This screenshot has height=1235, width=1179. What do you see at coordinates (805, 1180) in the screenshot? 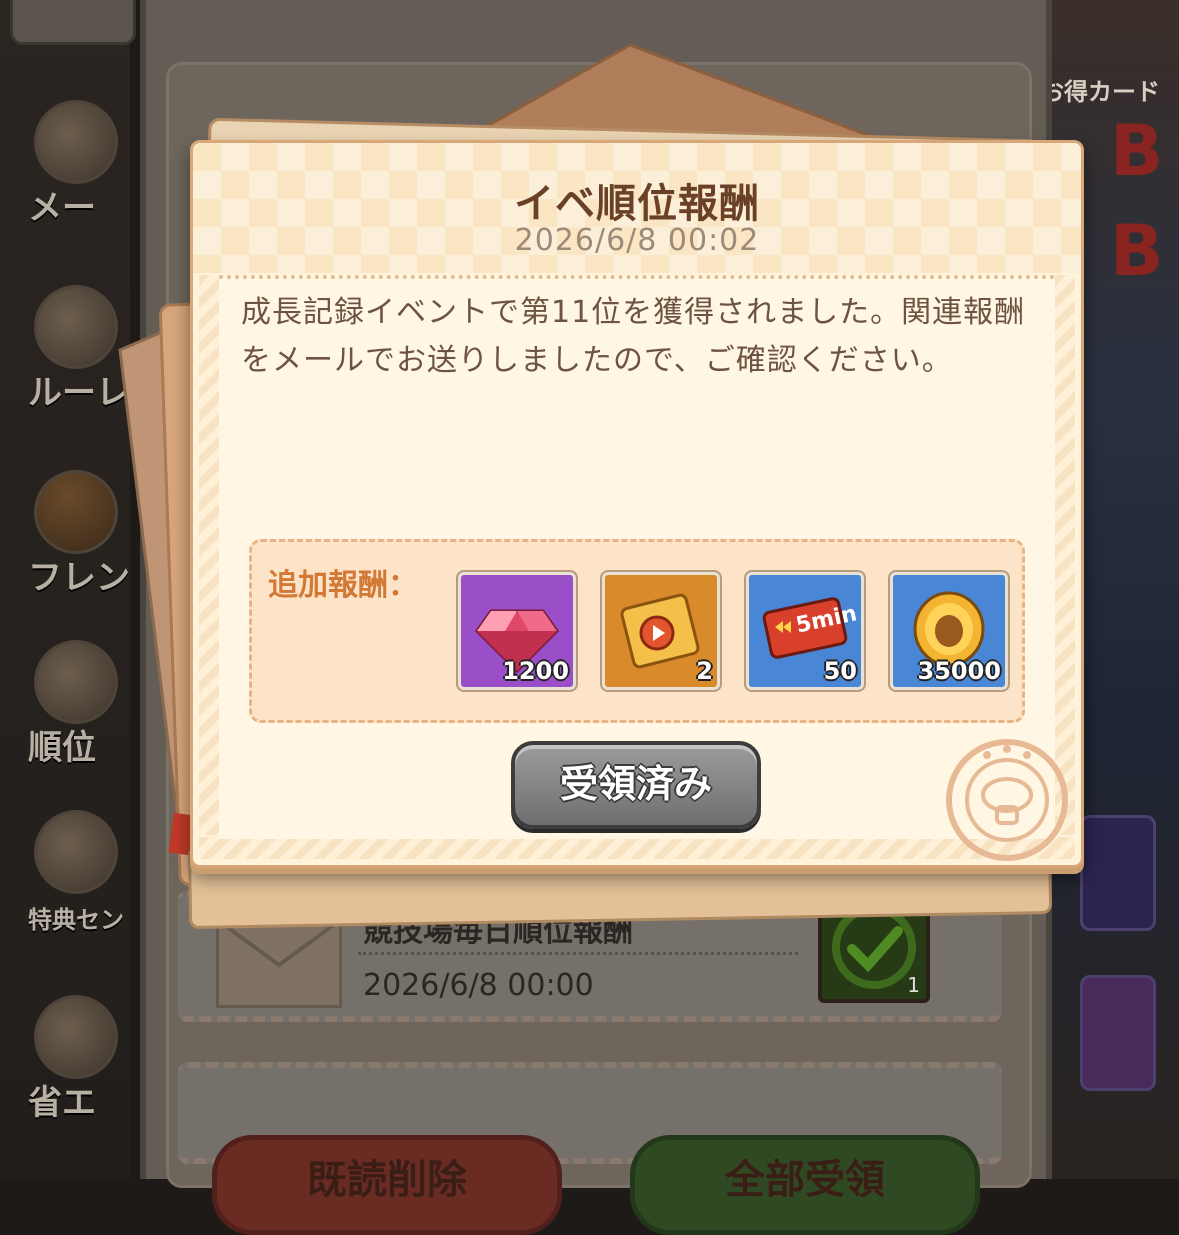
I see `claim-all-label: 全部受領` at bounding box center [805, 1180].